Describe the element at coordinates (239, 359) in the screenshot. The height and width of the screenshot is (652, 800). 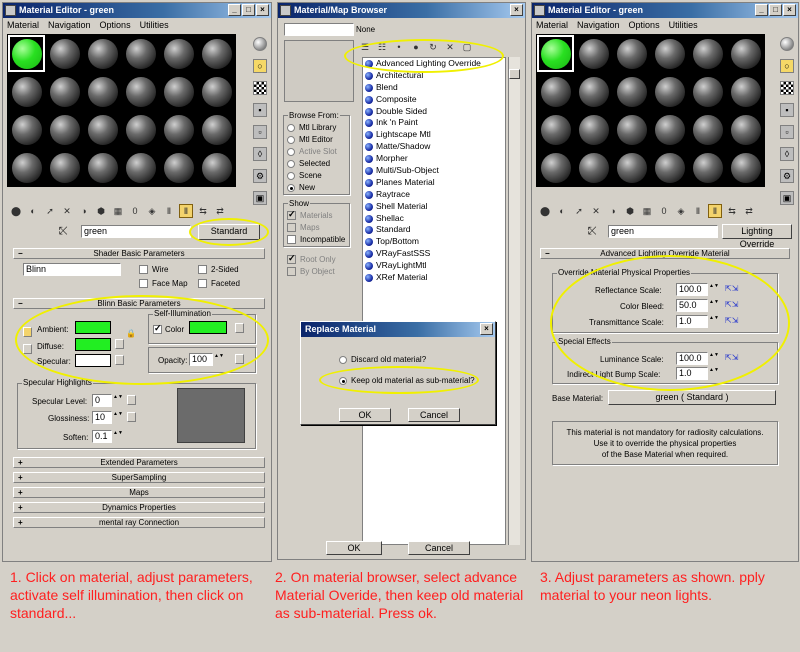
I see `opacity-map-button` at that location.